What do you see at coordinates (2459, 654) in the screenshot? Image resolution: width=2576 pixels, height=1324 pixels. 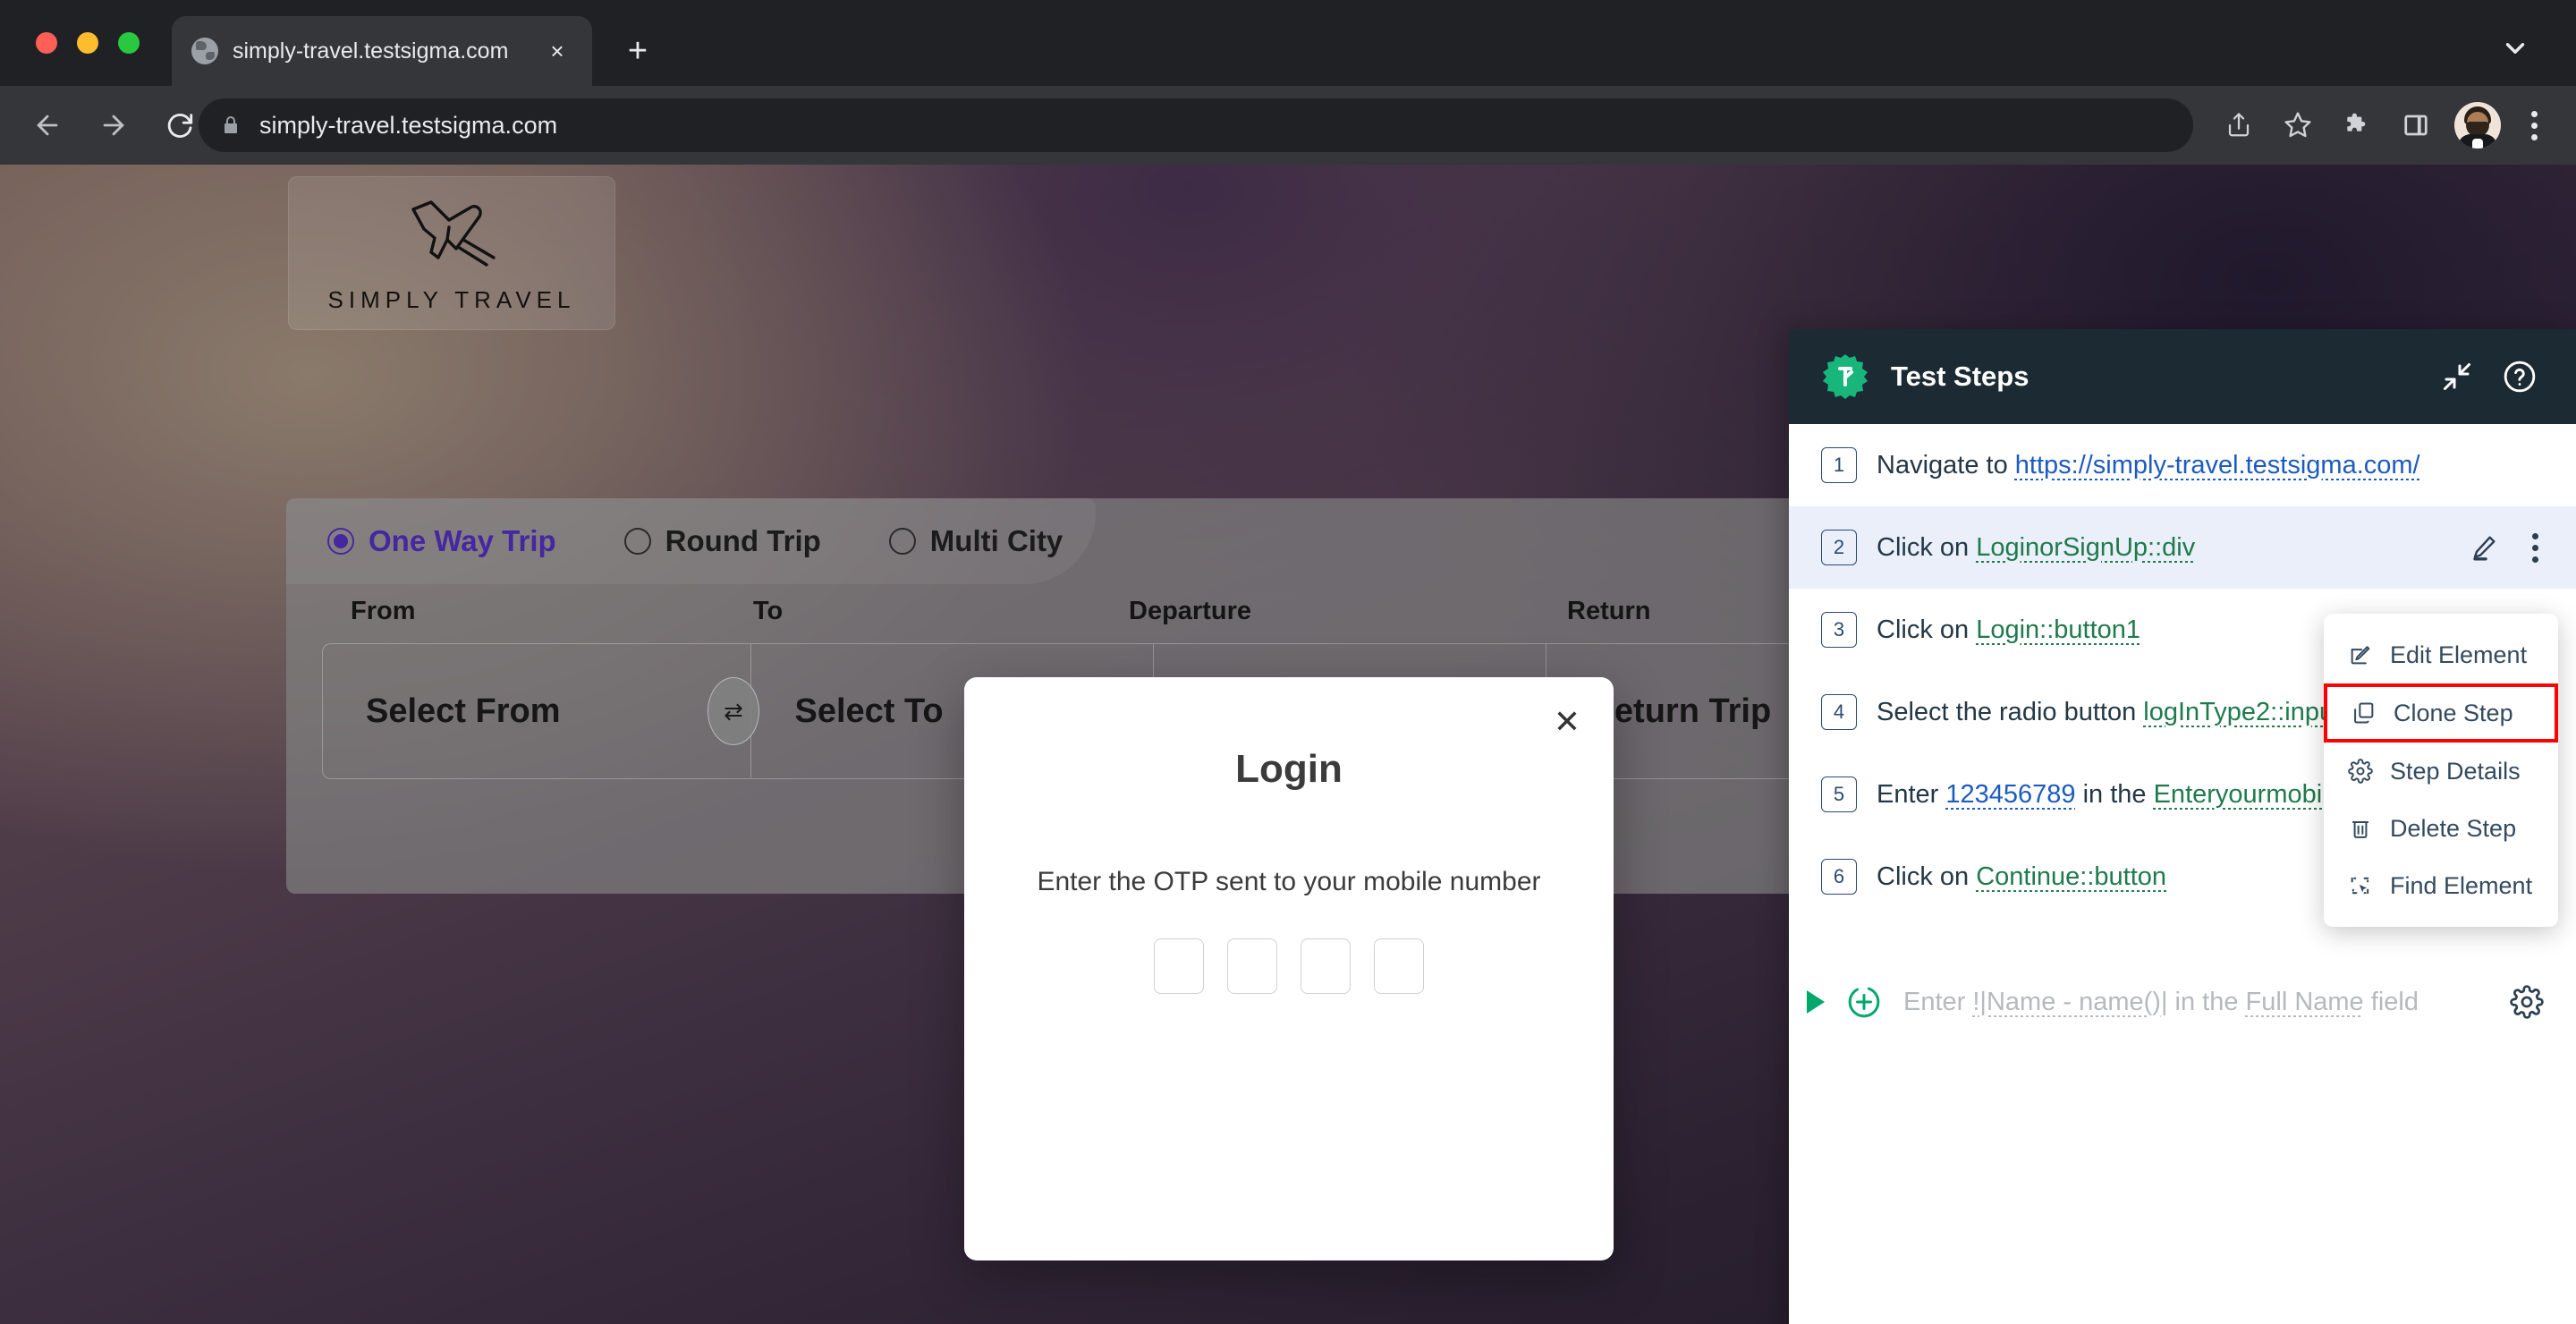 I see `menu-item-label: Edit Element` at bounding box center [2459, 654].